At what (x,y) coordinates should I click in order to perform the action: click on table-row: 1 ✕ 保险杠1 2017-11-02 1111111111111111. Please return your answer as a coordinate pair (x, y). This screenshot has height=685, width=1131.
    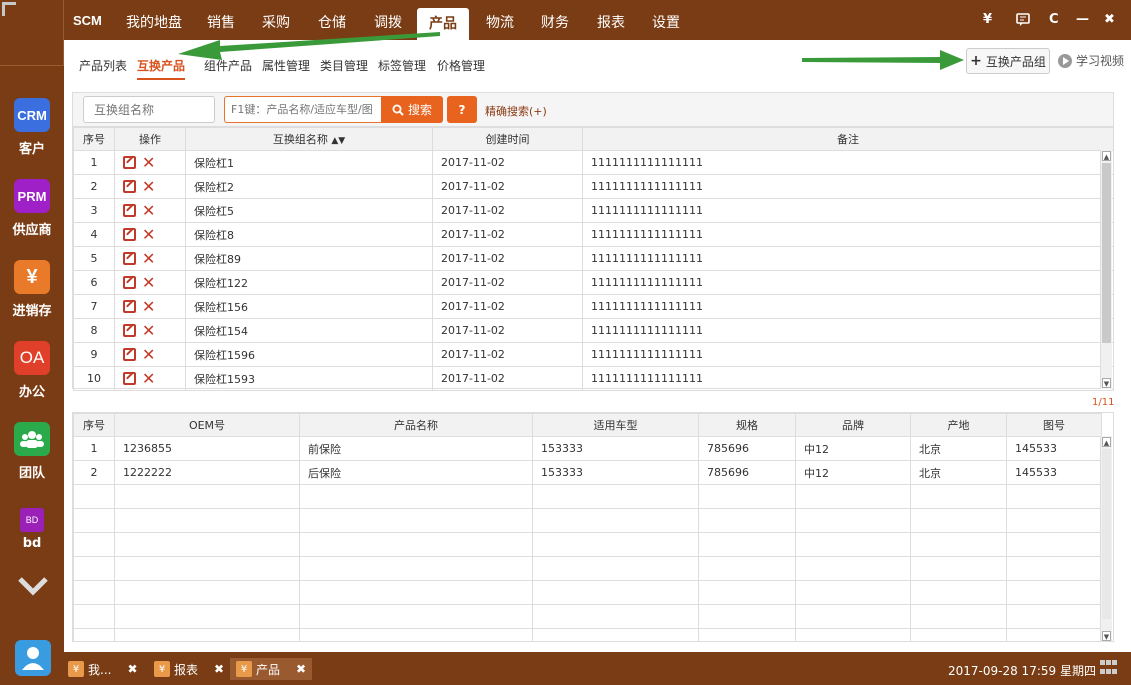
    Looking at the image, I should click on (593, 162).